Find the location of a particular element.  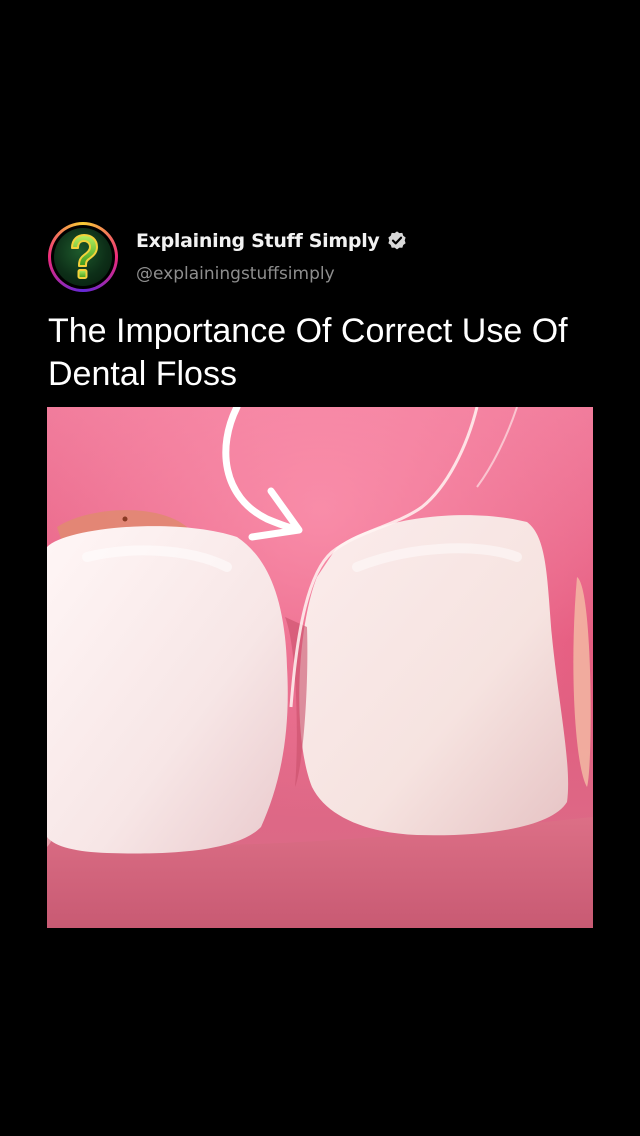

avatar is located at coordinates (83, 257).